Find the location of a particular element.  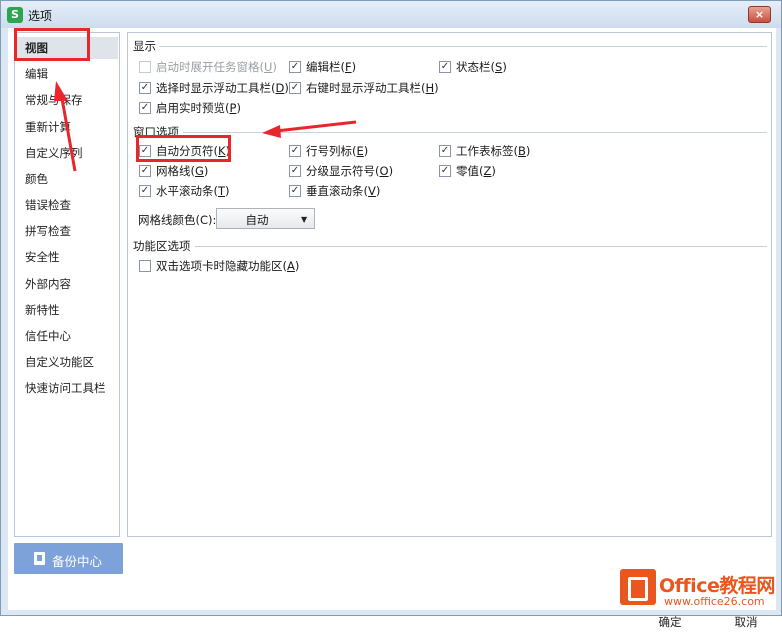

annotation-arrows is located at coordinates (205, 126).